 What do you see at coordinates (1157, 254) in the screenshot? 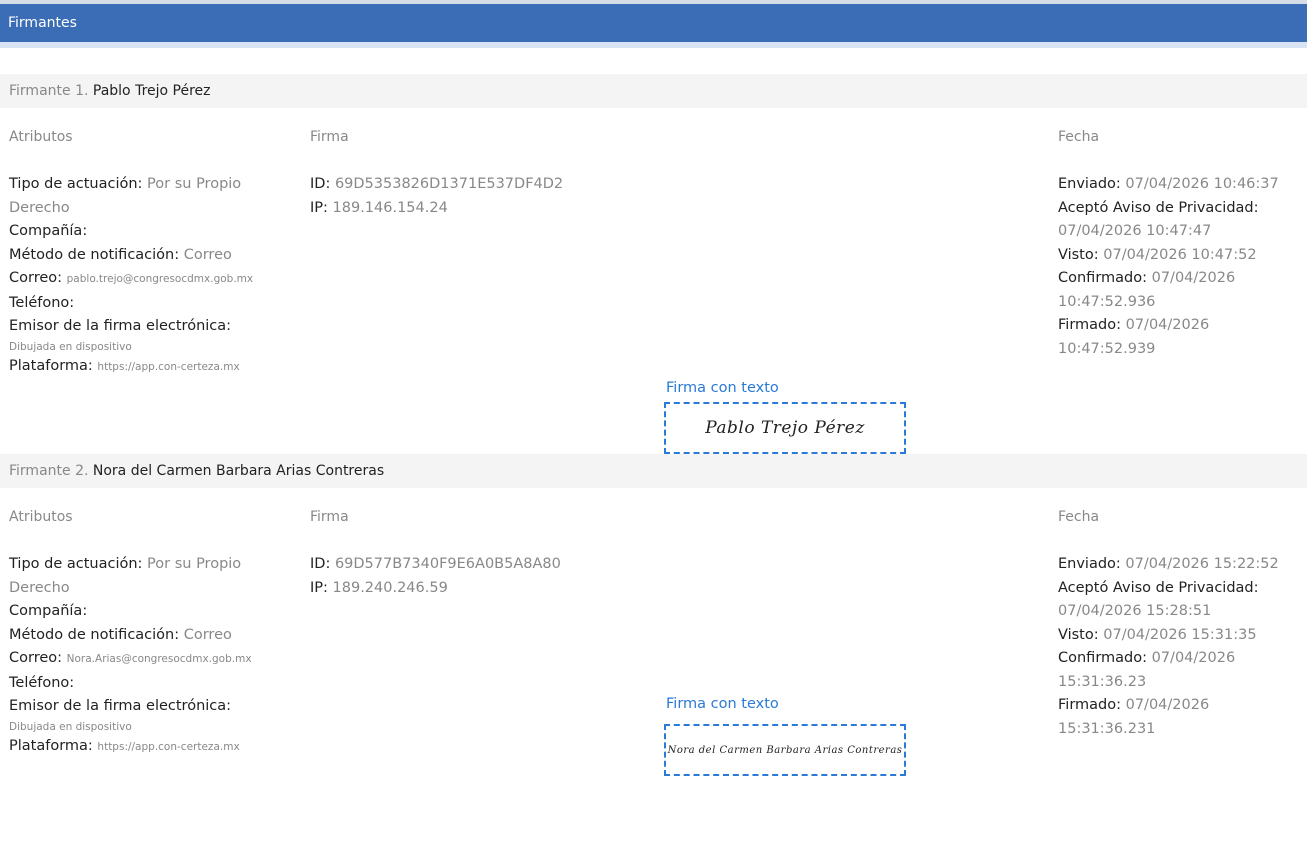
I see `date-visto: Visto: 07/04/2026 10:47:52` at bounding box center [1157, 254].